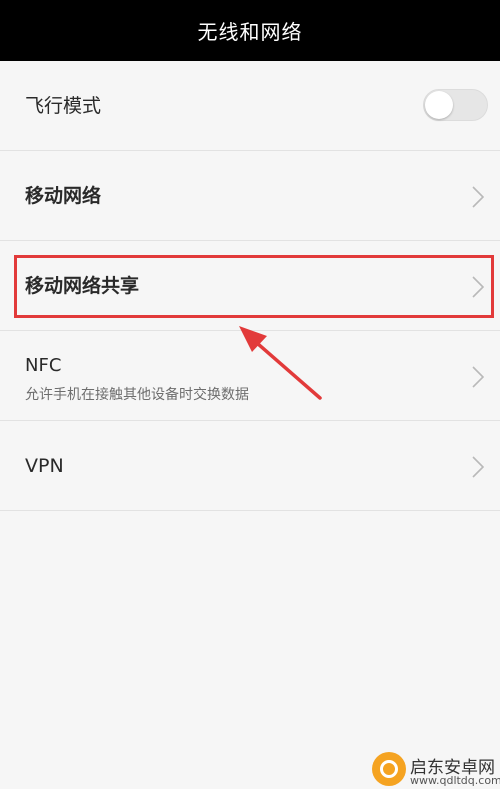 The height and width of the screenshot is (789, 500). Describe the element at coordinates (63, 106) in the screenshot. I see `setting-airplane-mode-label: 飞行模式` at that location.